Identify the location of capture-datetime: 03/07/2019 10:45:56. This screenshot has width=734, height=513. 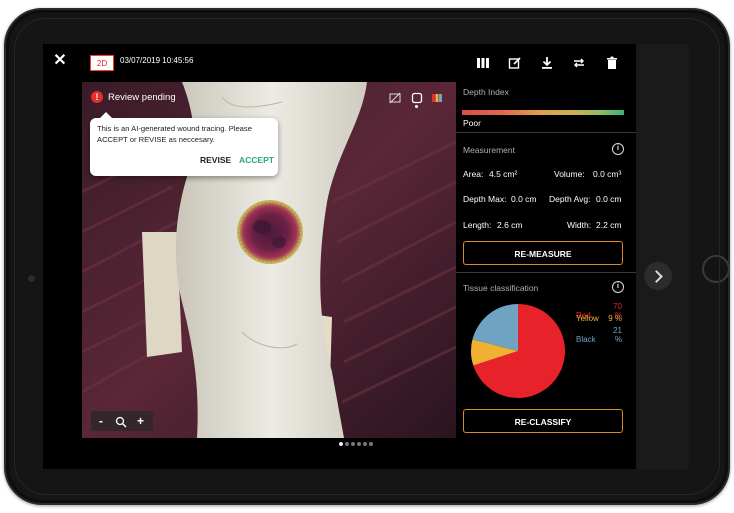
(157, 60).